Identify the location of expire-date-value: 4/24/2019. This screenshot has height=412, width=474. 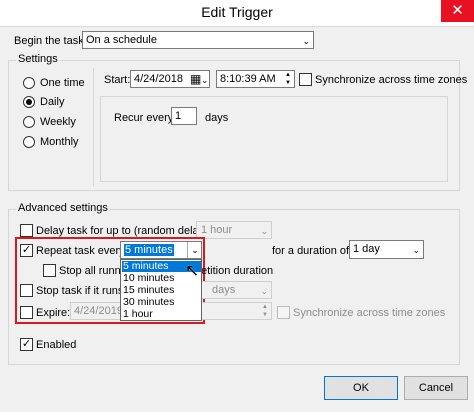
(98, 311).